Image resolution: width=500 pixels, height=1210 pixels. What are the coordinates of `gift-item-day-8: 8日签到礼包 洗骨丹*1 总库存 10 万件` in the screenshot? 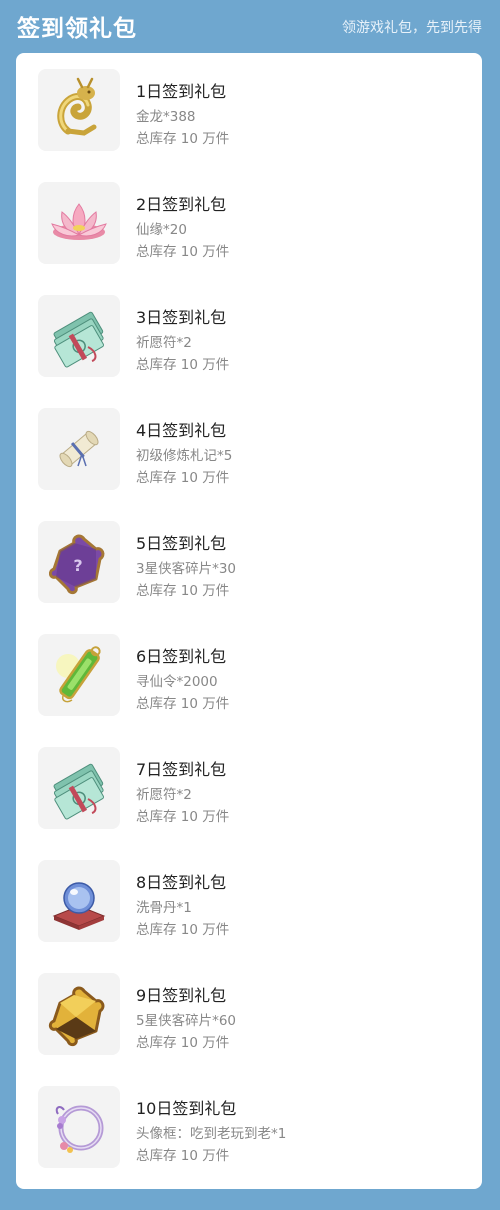 It's located at (249, 900).